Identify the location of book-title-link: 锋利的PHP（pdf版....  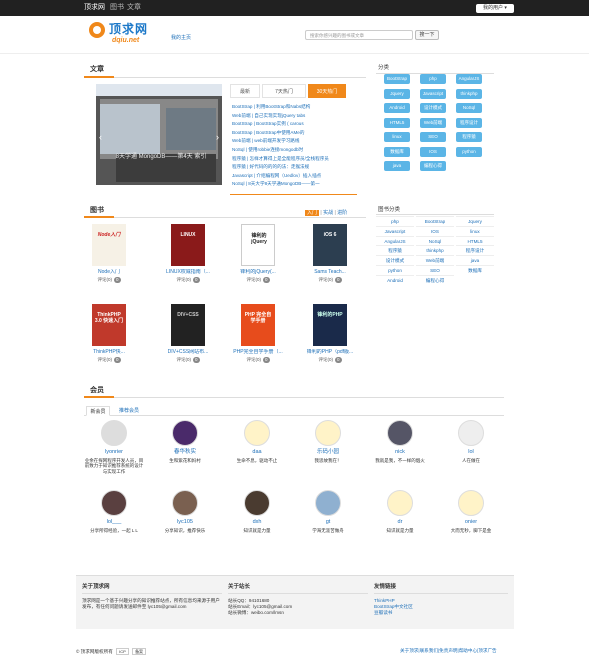
(330, 352).